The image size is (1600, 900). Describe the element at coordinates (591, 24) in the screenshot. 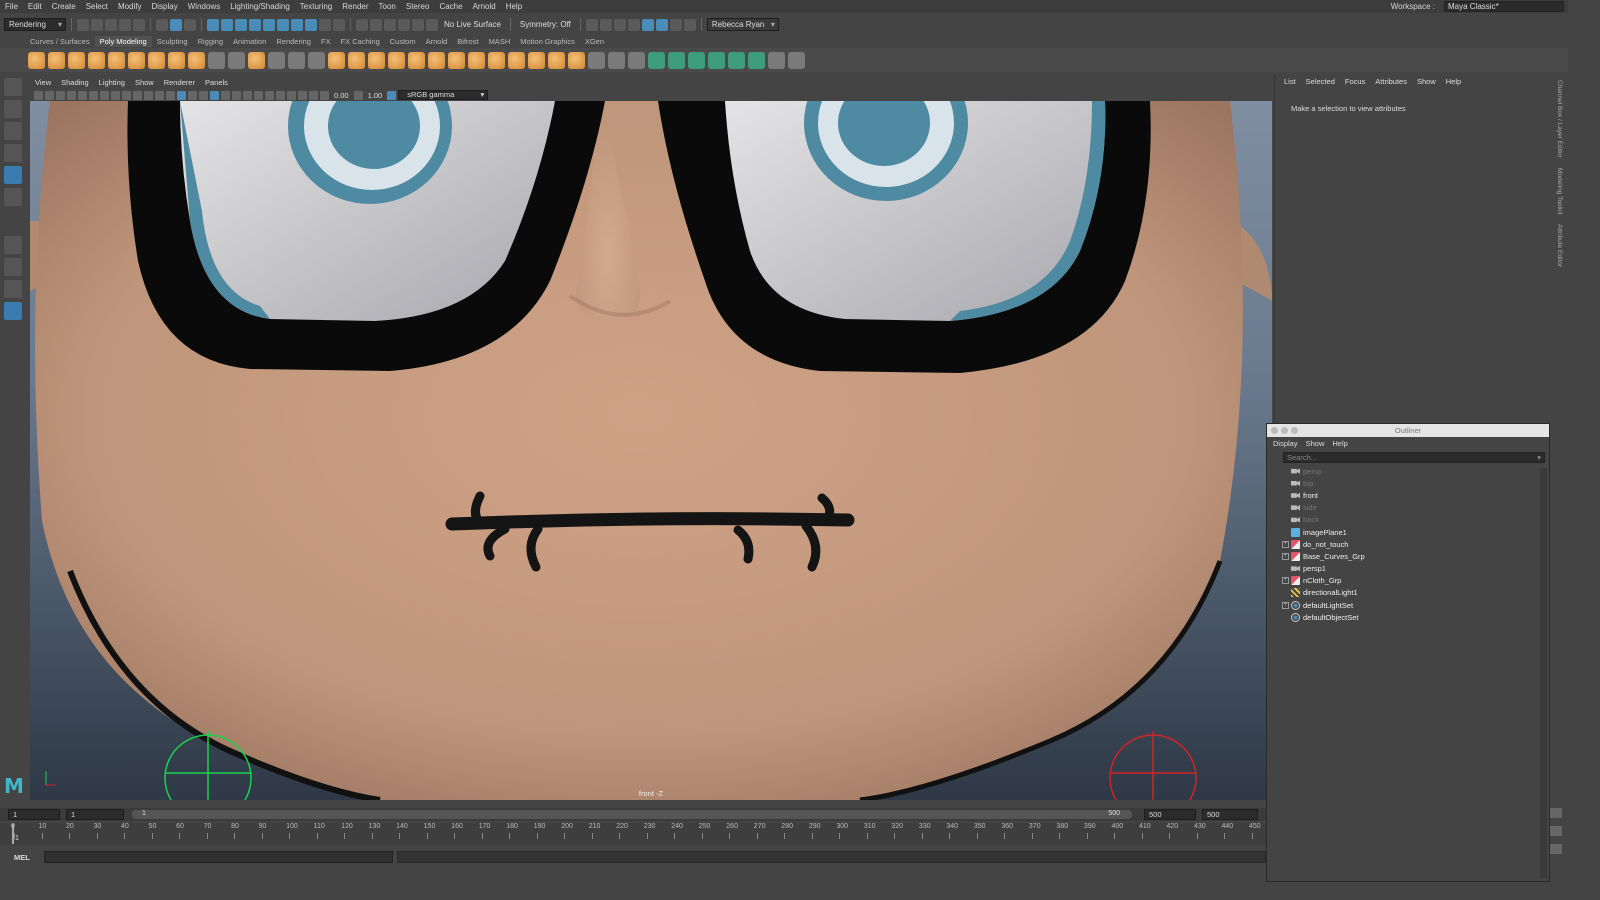

I see `history-icon` at that location.